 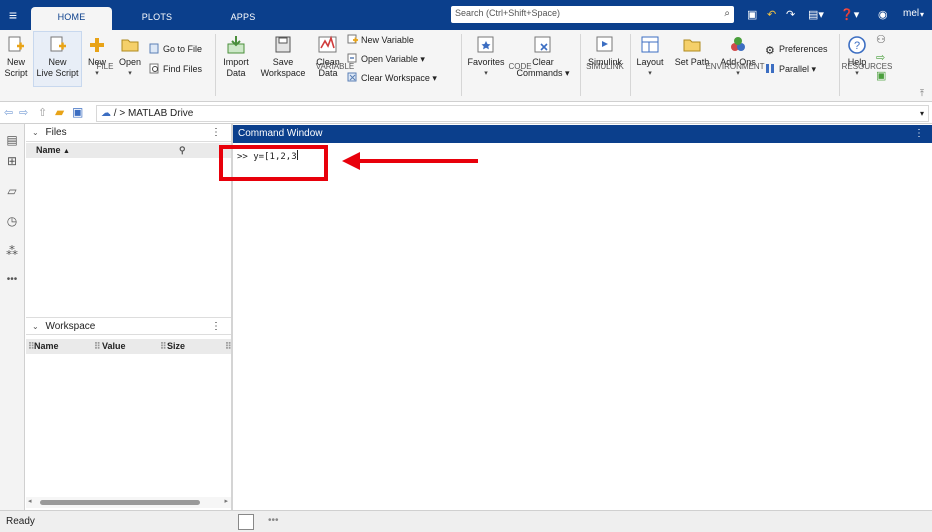 I want to click on import-data-button: Import Data, so click(x=236, y=57).